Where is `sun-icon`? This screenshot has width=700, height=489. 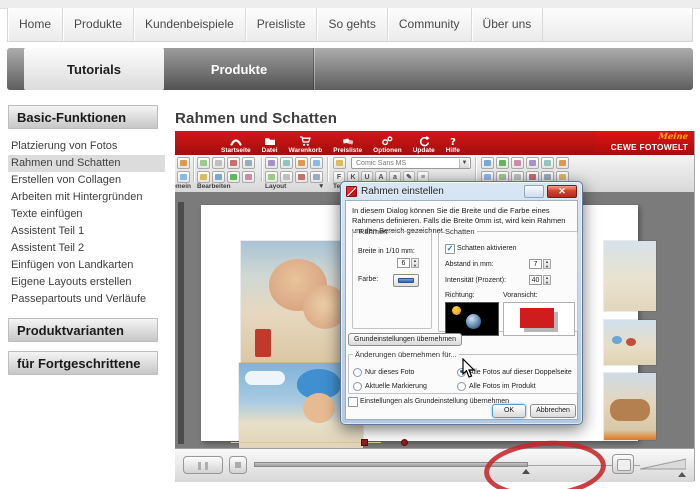 sun-icon is located at coordinates (456, 310).